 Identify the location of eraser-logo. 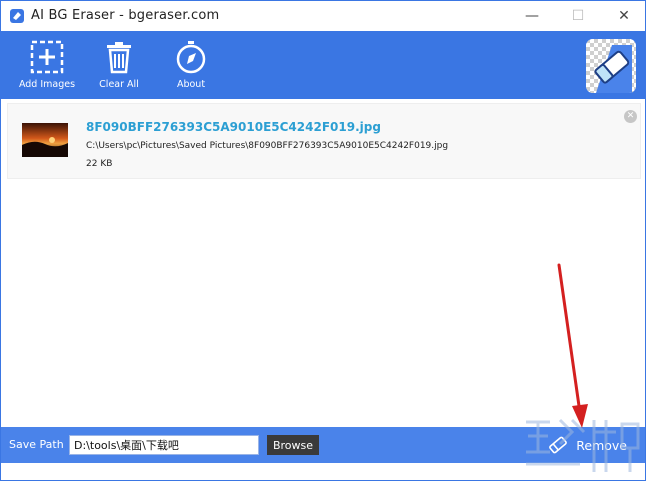
(611, 66).